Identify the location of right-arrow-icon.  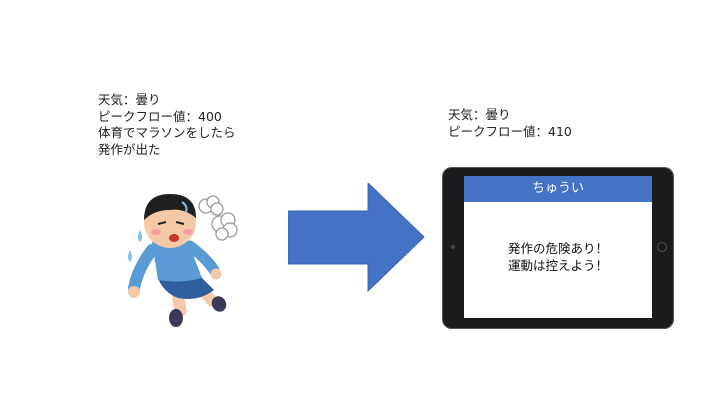
(356, 238).